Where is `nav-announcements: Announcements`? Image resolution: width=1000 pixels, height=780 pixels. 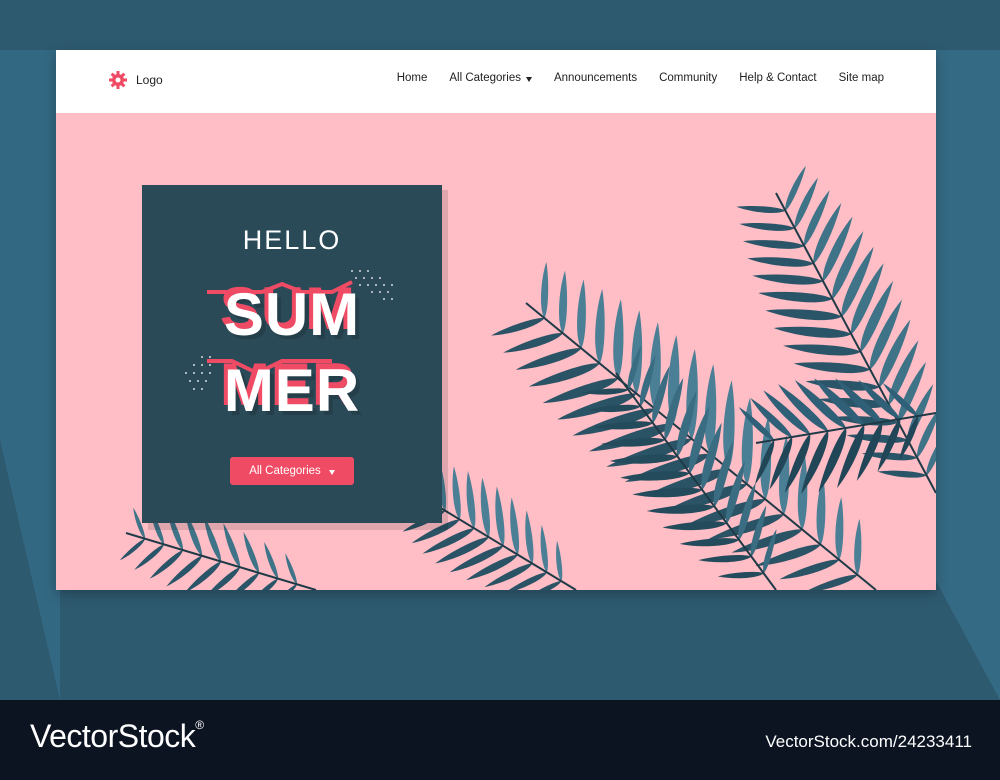 nav-announcements: Announcements is located at coordinates (595, 78).